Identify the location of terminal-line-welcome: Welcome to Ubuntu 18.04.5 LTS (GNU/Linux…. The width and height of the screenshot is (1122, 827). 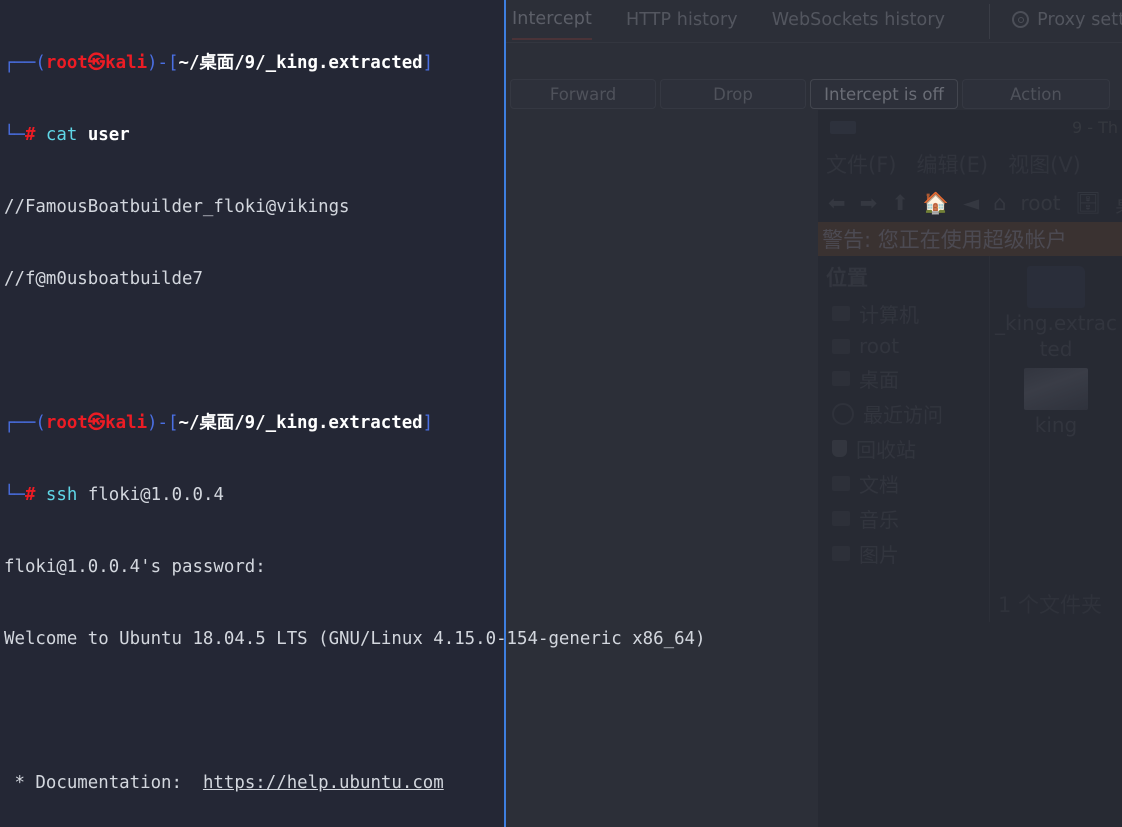
(355, 639).